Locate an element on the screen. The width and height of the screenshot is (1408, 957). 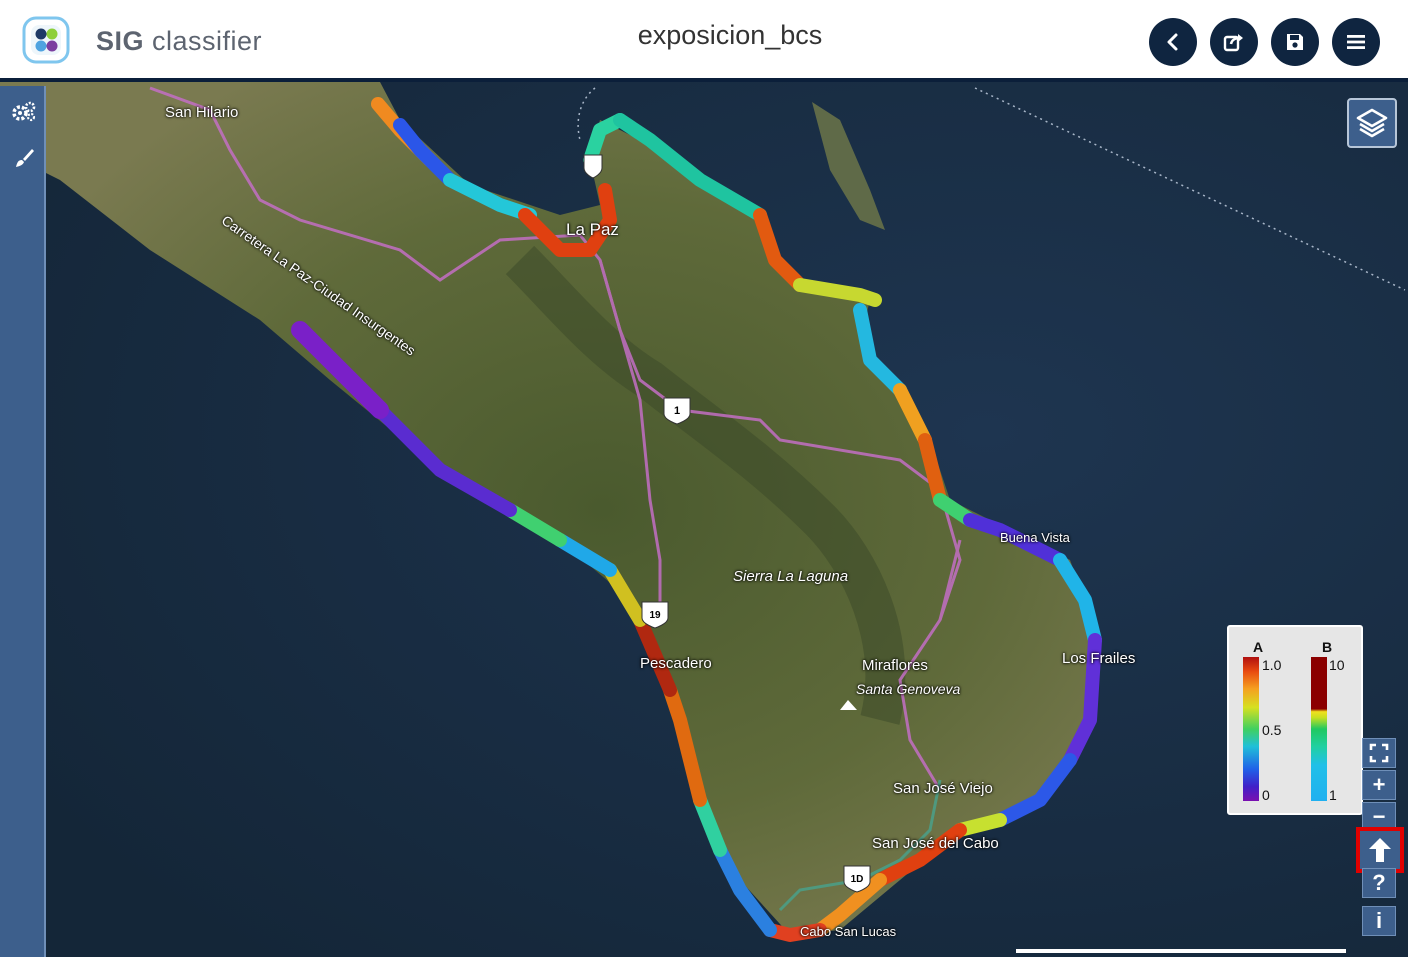
app-header: SIG classifier exposicion_bcs is located at coordinates (704, 41).